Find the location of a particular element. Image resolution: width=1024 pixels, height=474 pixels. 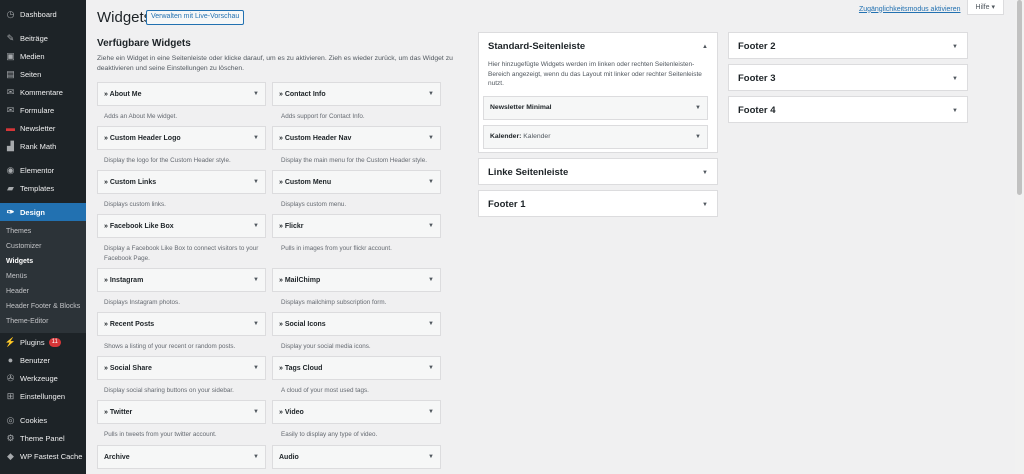

menu-formulare: ✉ Formulare is located at coordinates (43, 110).